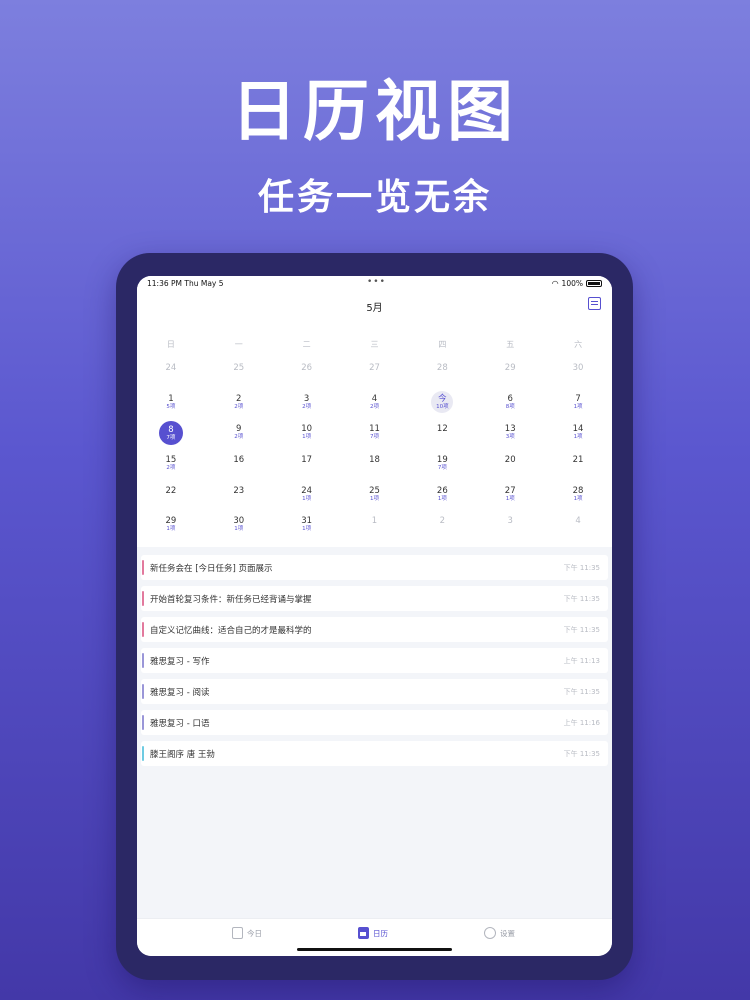 The height and width of the screenshot is (1000, 750). Describe the element at coordinates (442, 467) in the screenshot. I see `calendar-day: 19 7项` at that location.